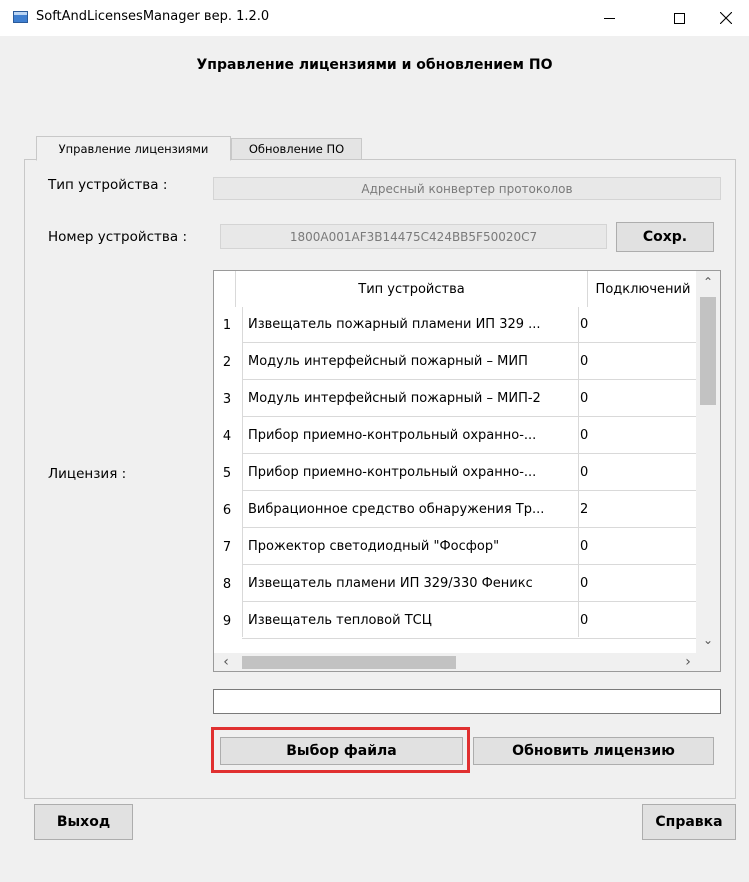  What do you see at coordinates (83, 822) in the screenshot?
I see `exit-button: Выход` at bounding box center [83, 822].